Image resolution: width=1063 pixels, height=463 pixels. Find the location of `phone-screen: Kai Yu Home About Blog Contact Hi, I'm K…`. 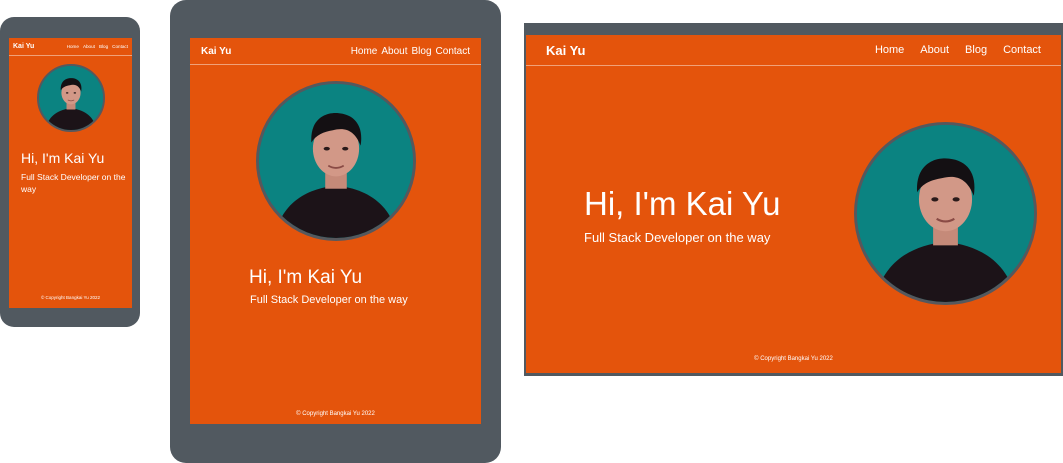

phone-screen: Kai Yu Home About Blog Contact Hi, I'm K… is located at coordinates (70, 173).